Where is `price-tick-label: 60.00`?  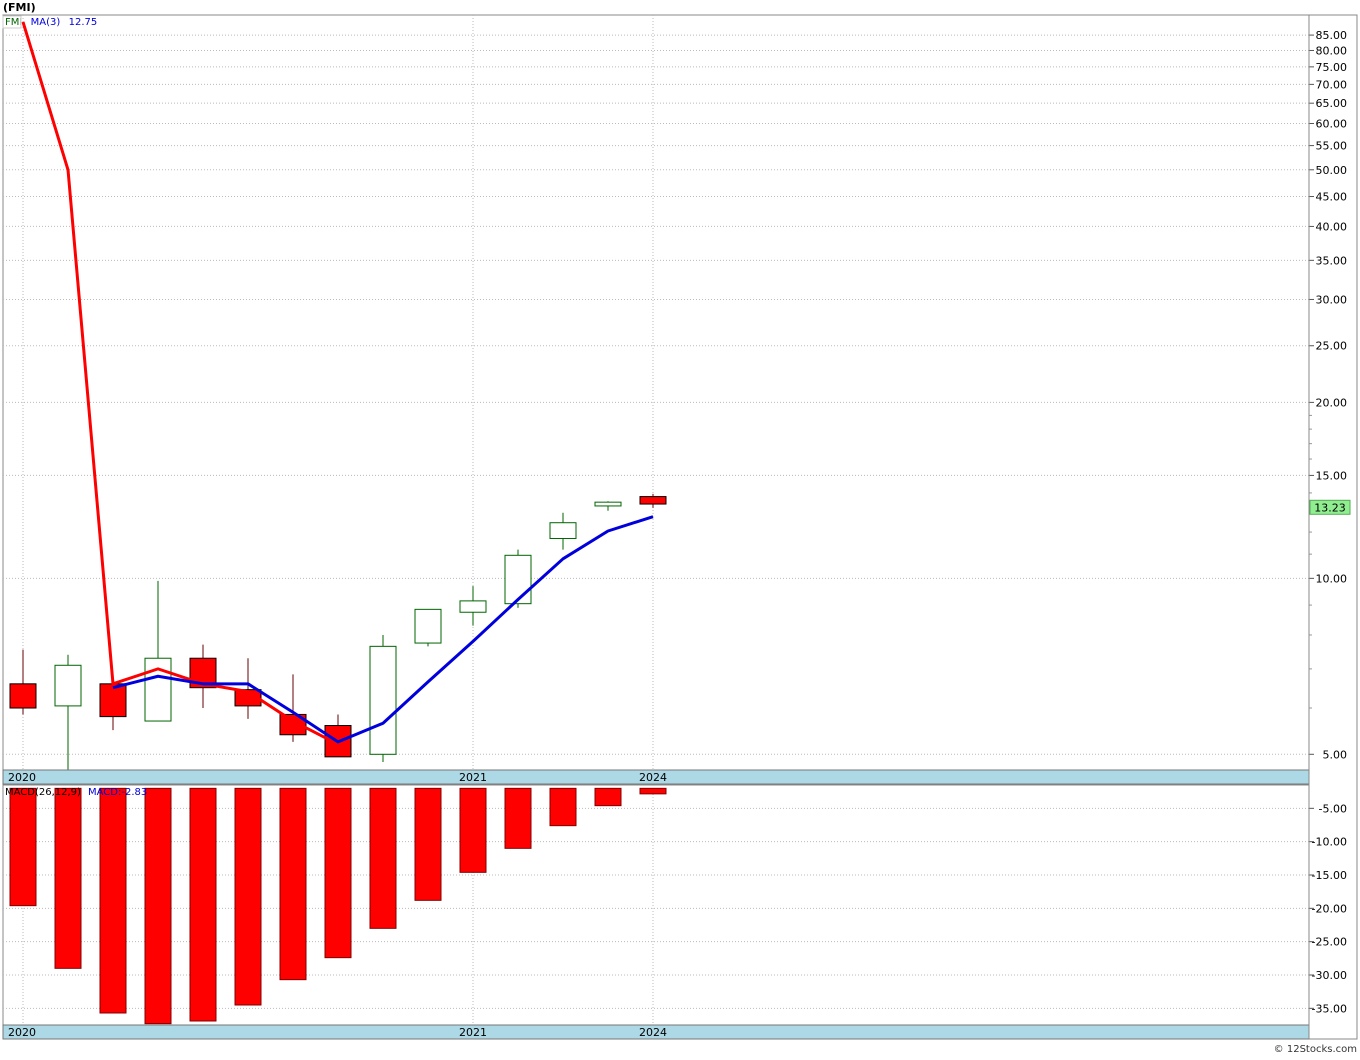 price-tick-label: 60.00 is located at coordinates (1332, 124).